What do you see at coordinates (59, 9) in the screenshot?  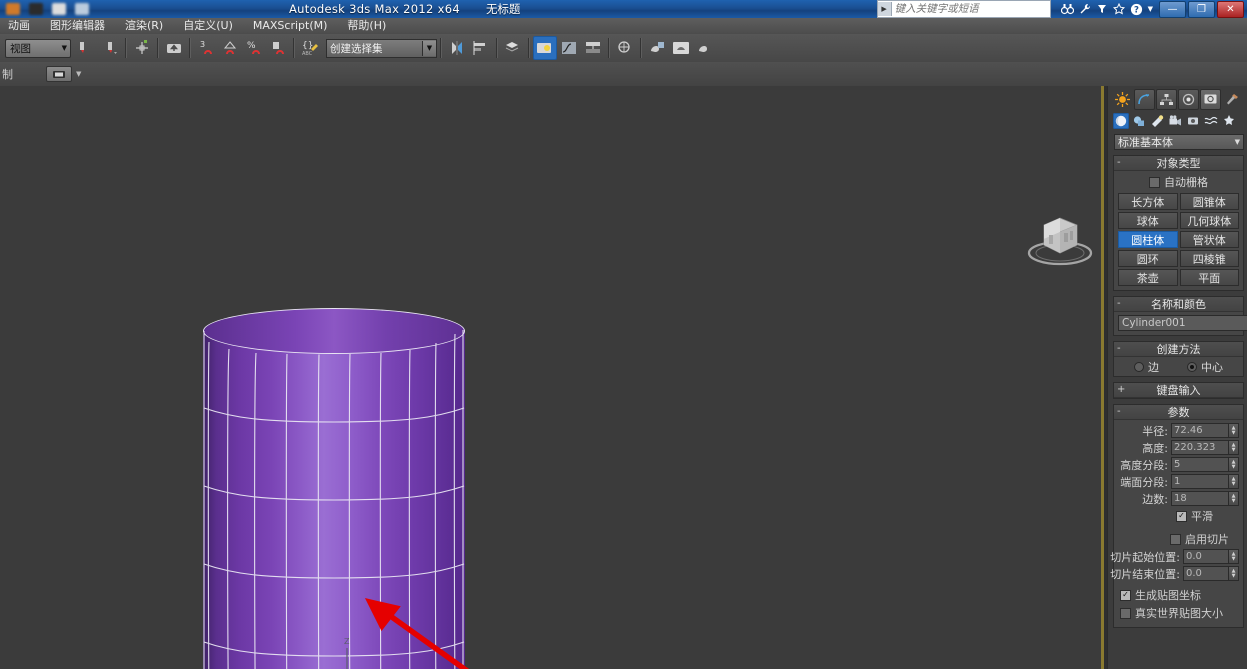 I see `qat-icon-save` at bounding box center [59, 9].